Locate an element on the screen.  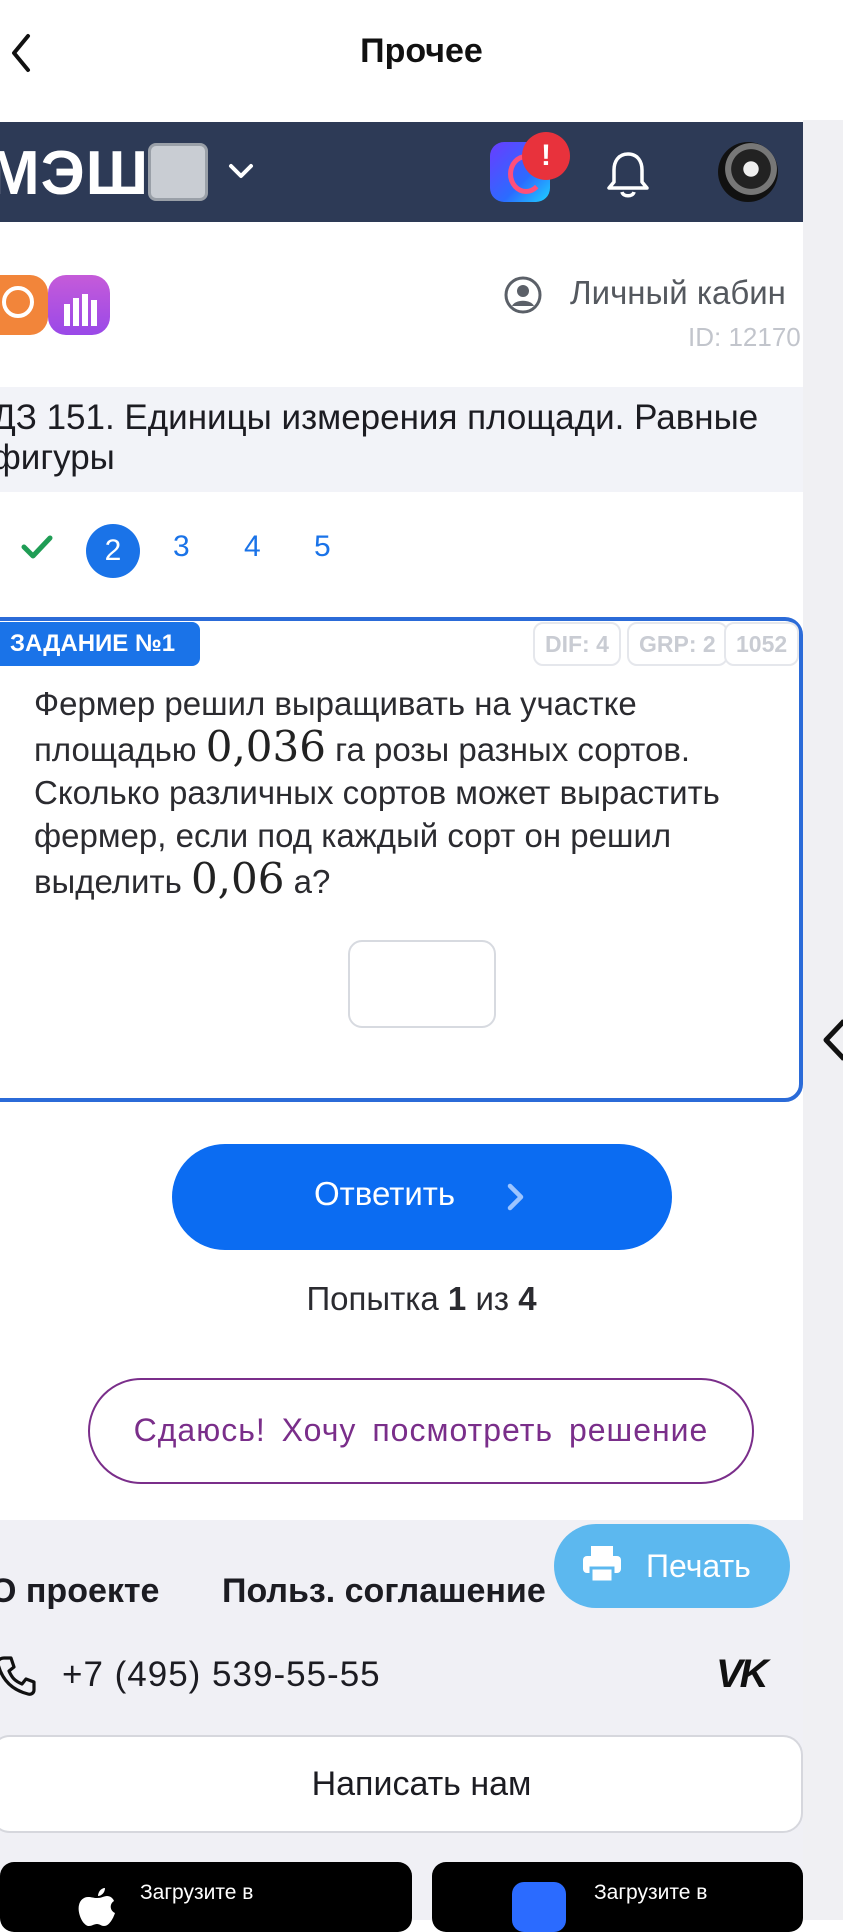
phone-icon is located at coordinates (18, 1676).